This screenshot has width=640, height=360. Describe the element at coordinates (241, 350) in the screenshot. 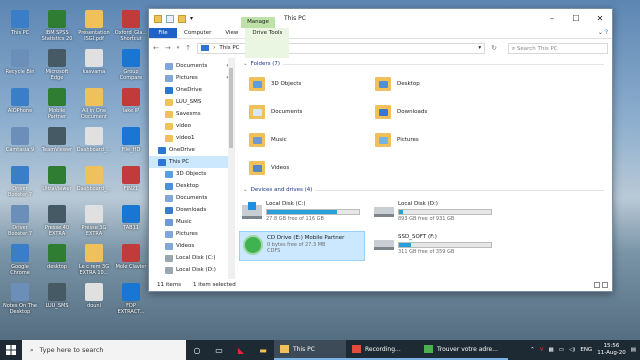

I see `app-red-icon: ◣` at that location.